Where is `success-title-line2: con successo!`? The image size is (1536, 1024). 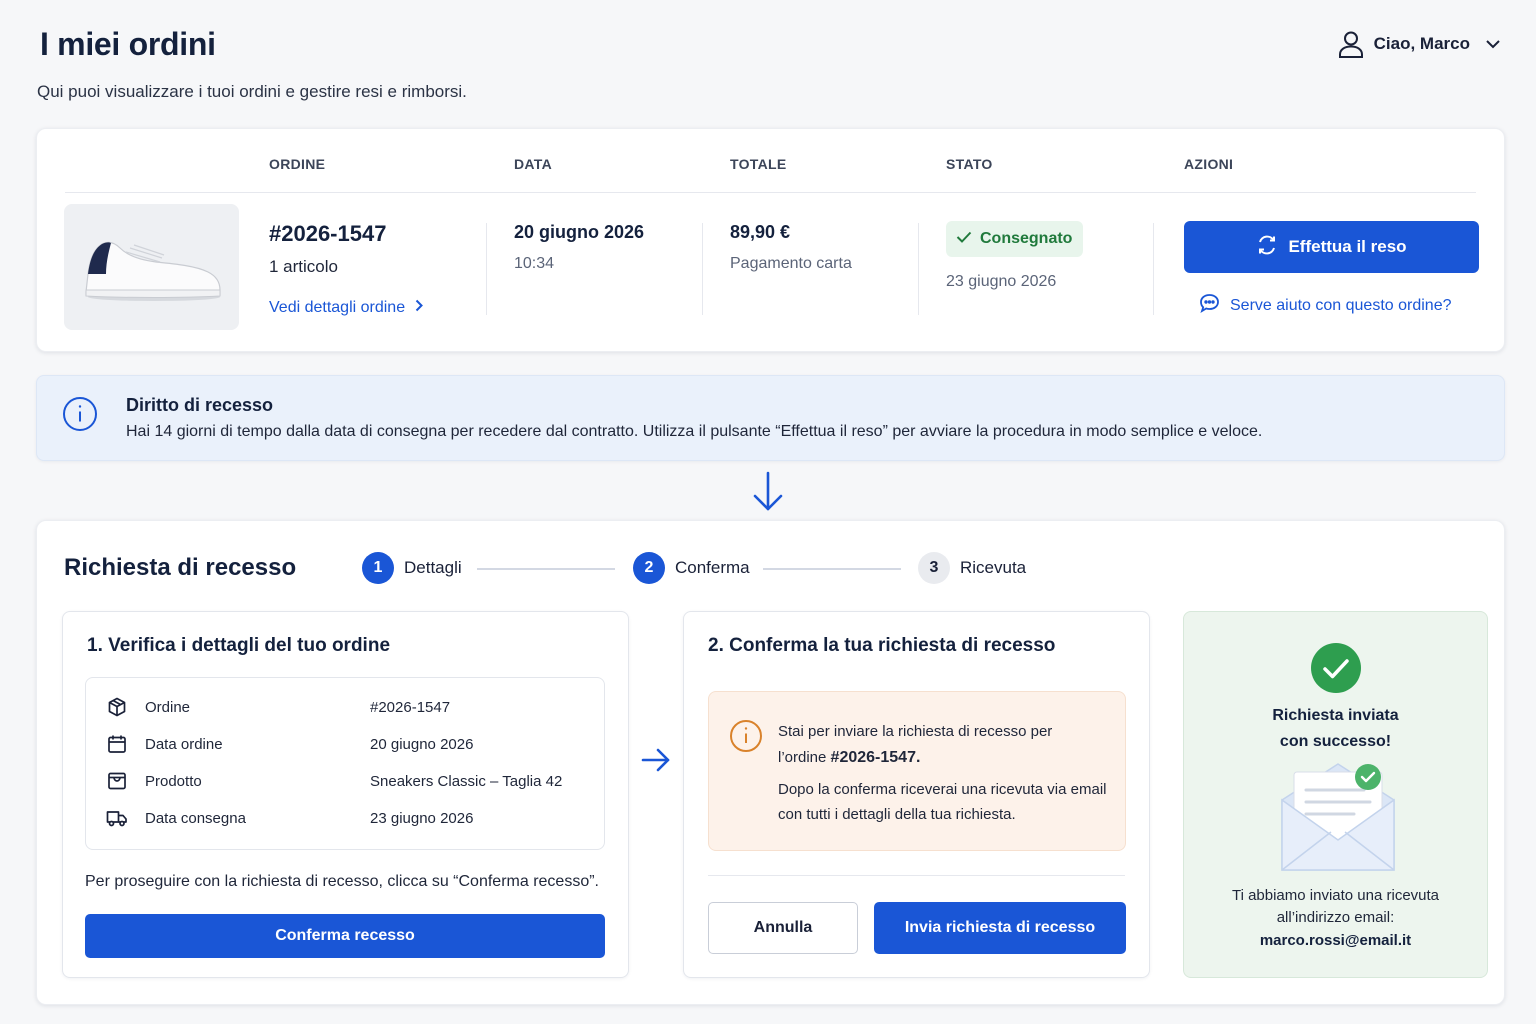
success-title-line2: con successo! is located at coordinates (1335, 741).